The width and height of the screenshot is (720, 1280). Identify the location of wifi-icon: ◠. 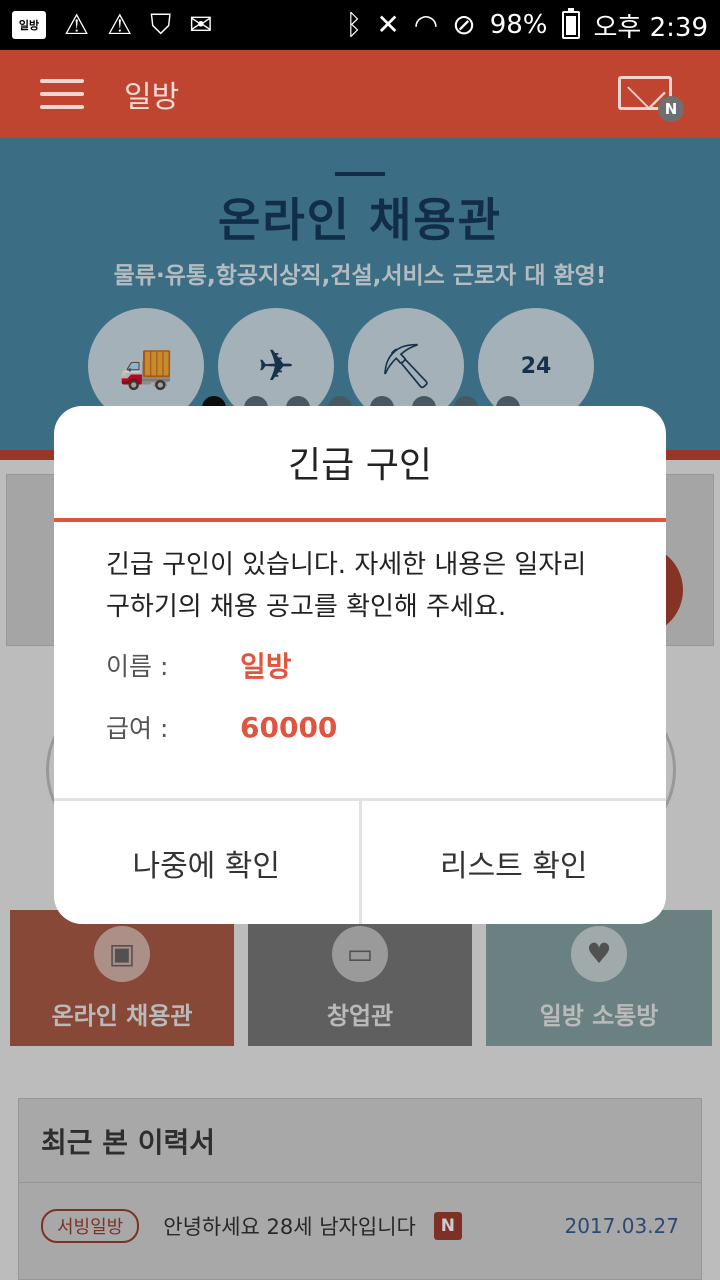
(426, 24).